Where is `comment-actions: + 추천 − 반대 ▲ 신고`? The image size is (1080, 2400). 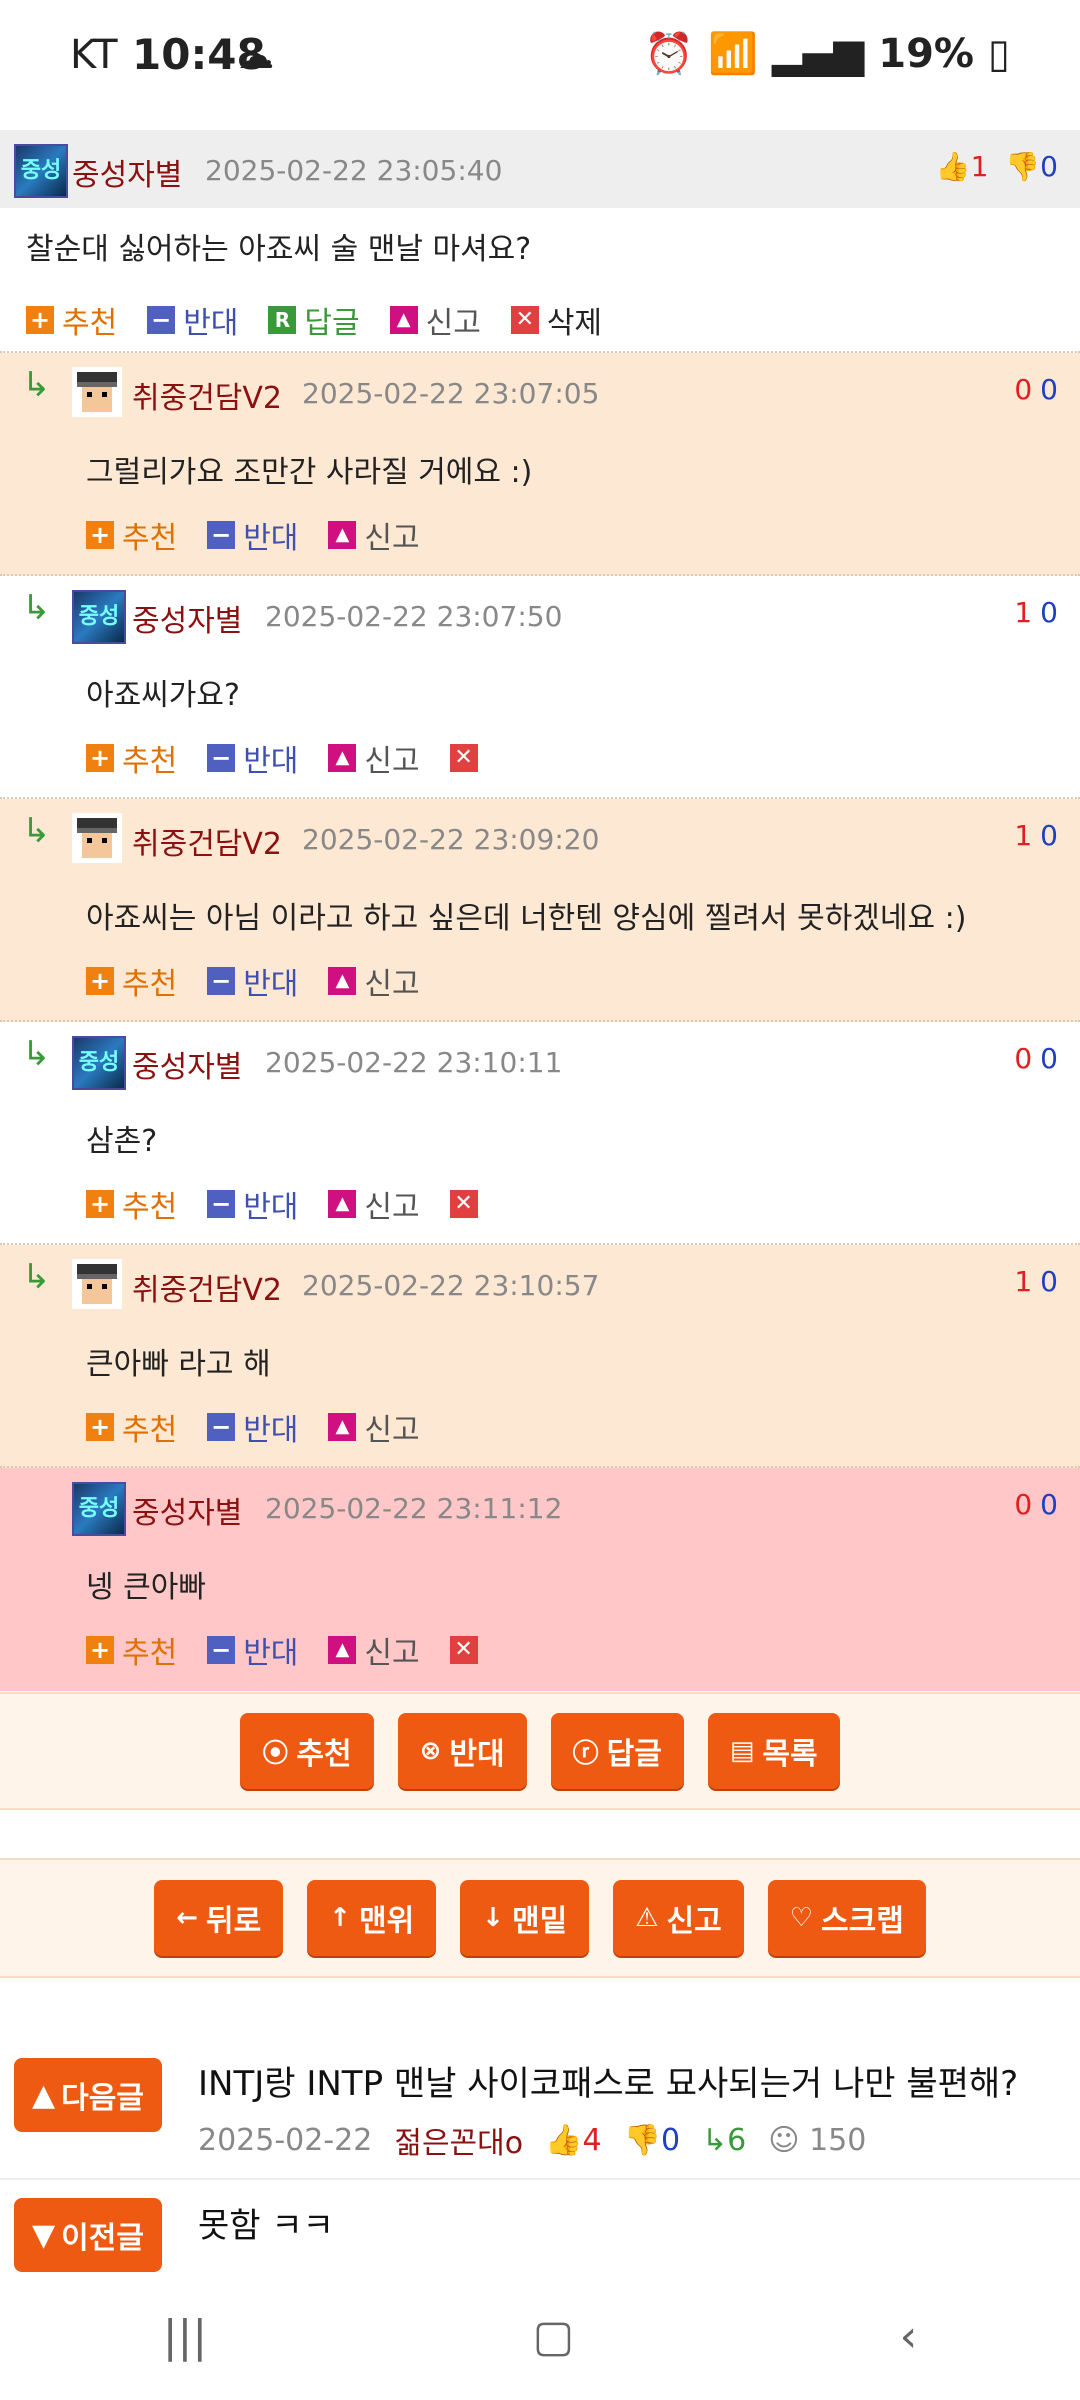 comment-actions: + 추천 − 반대 ▲ 신고 is located at coordinates (268, 1427).